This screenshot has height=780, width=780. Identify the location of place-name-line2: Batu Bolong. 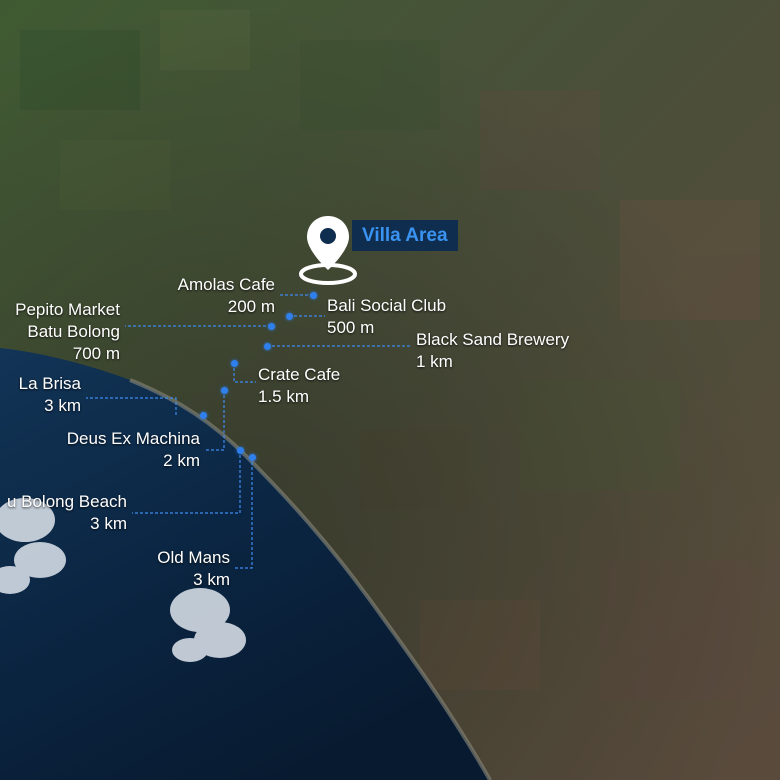
(73, 331).